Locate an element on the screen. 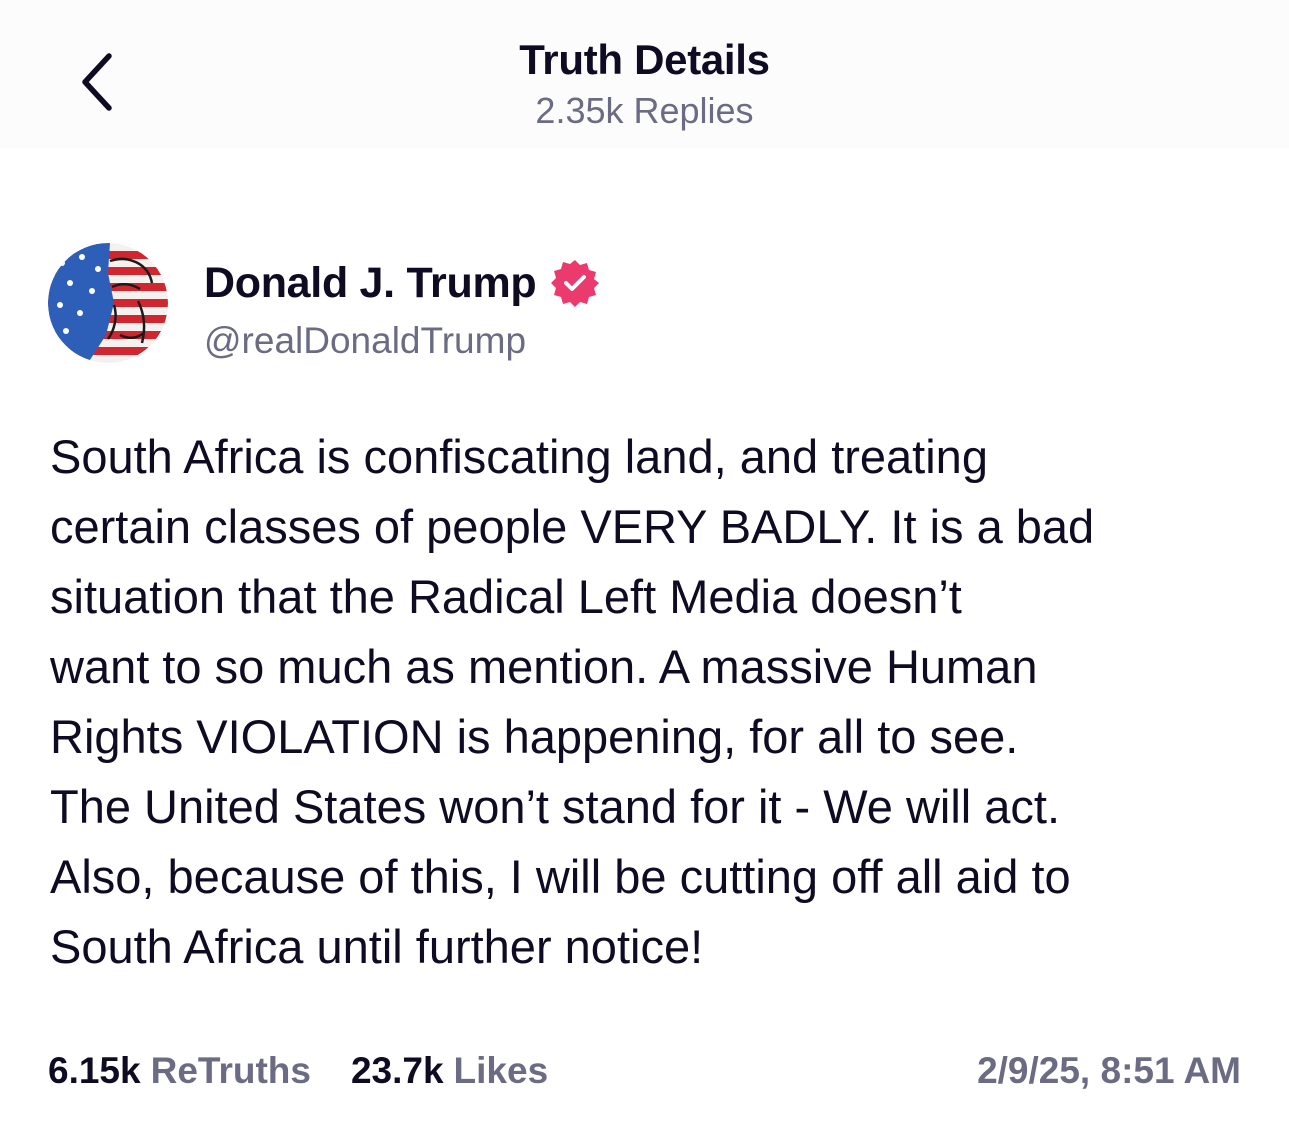 The width and height of the screenshot is (1289, 1130). likes-stat: 23.7k Likes is located at coordinates (449, 1071).